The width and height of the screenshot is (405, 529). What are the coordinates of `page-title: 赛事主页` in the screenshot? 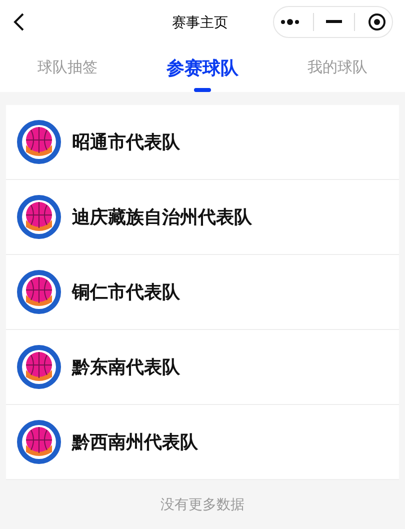 It's located at (200, 22).